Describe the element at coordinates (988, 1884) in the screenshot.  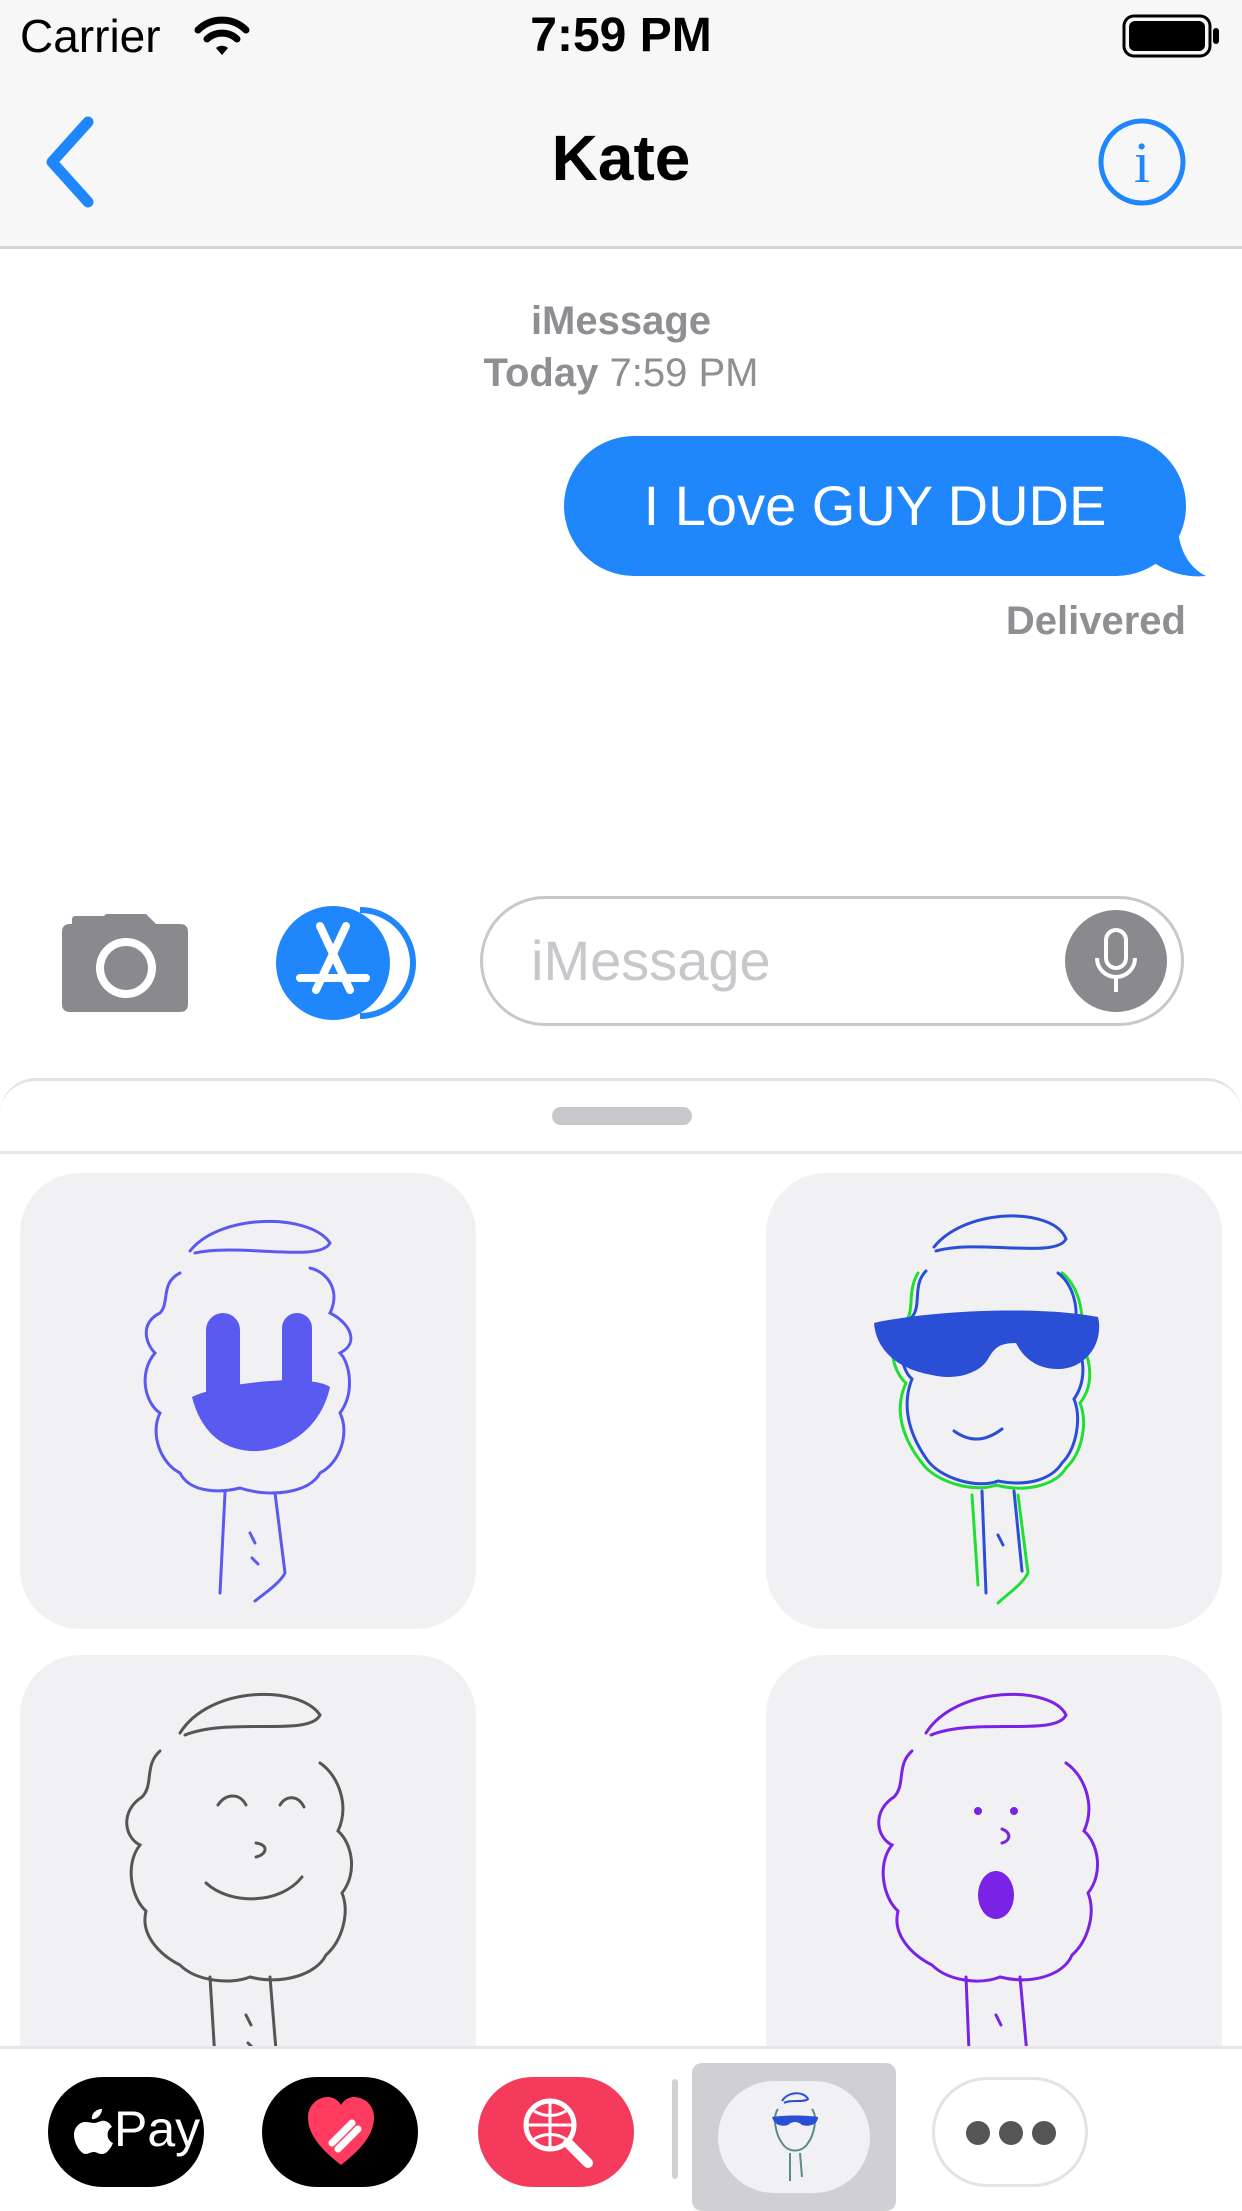
I see `sticker-surprised-art` at that location.